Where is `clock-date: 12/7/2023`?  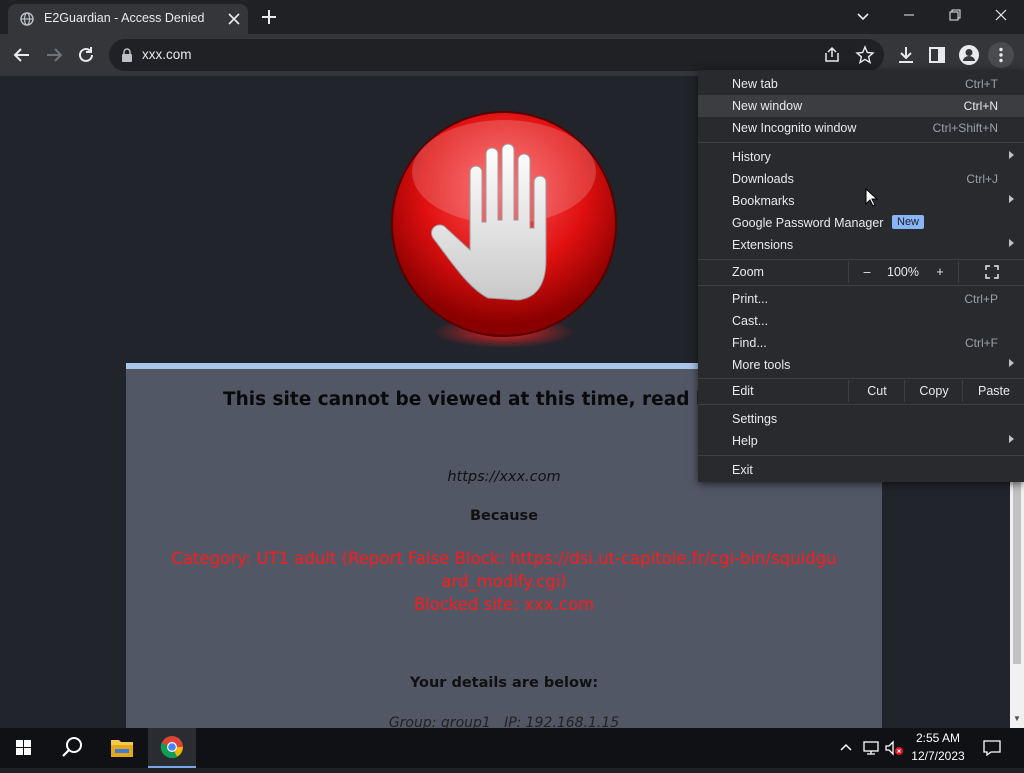
clock-date: 12/7/2023 is located at coordinates (938, 756).